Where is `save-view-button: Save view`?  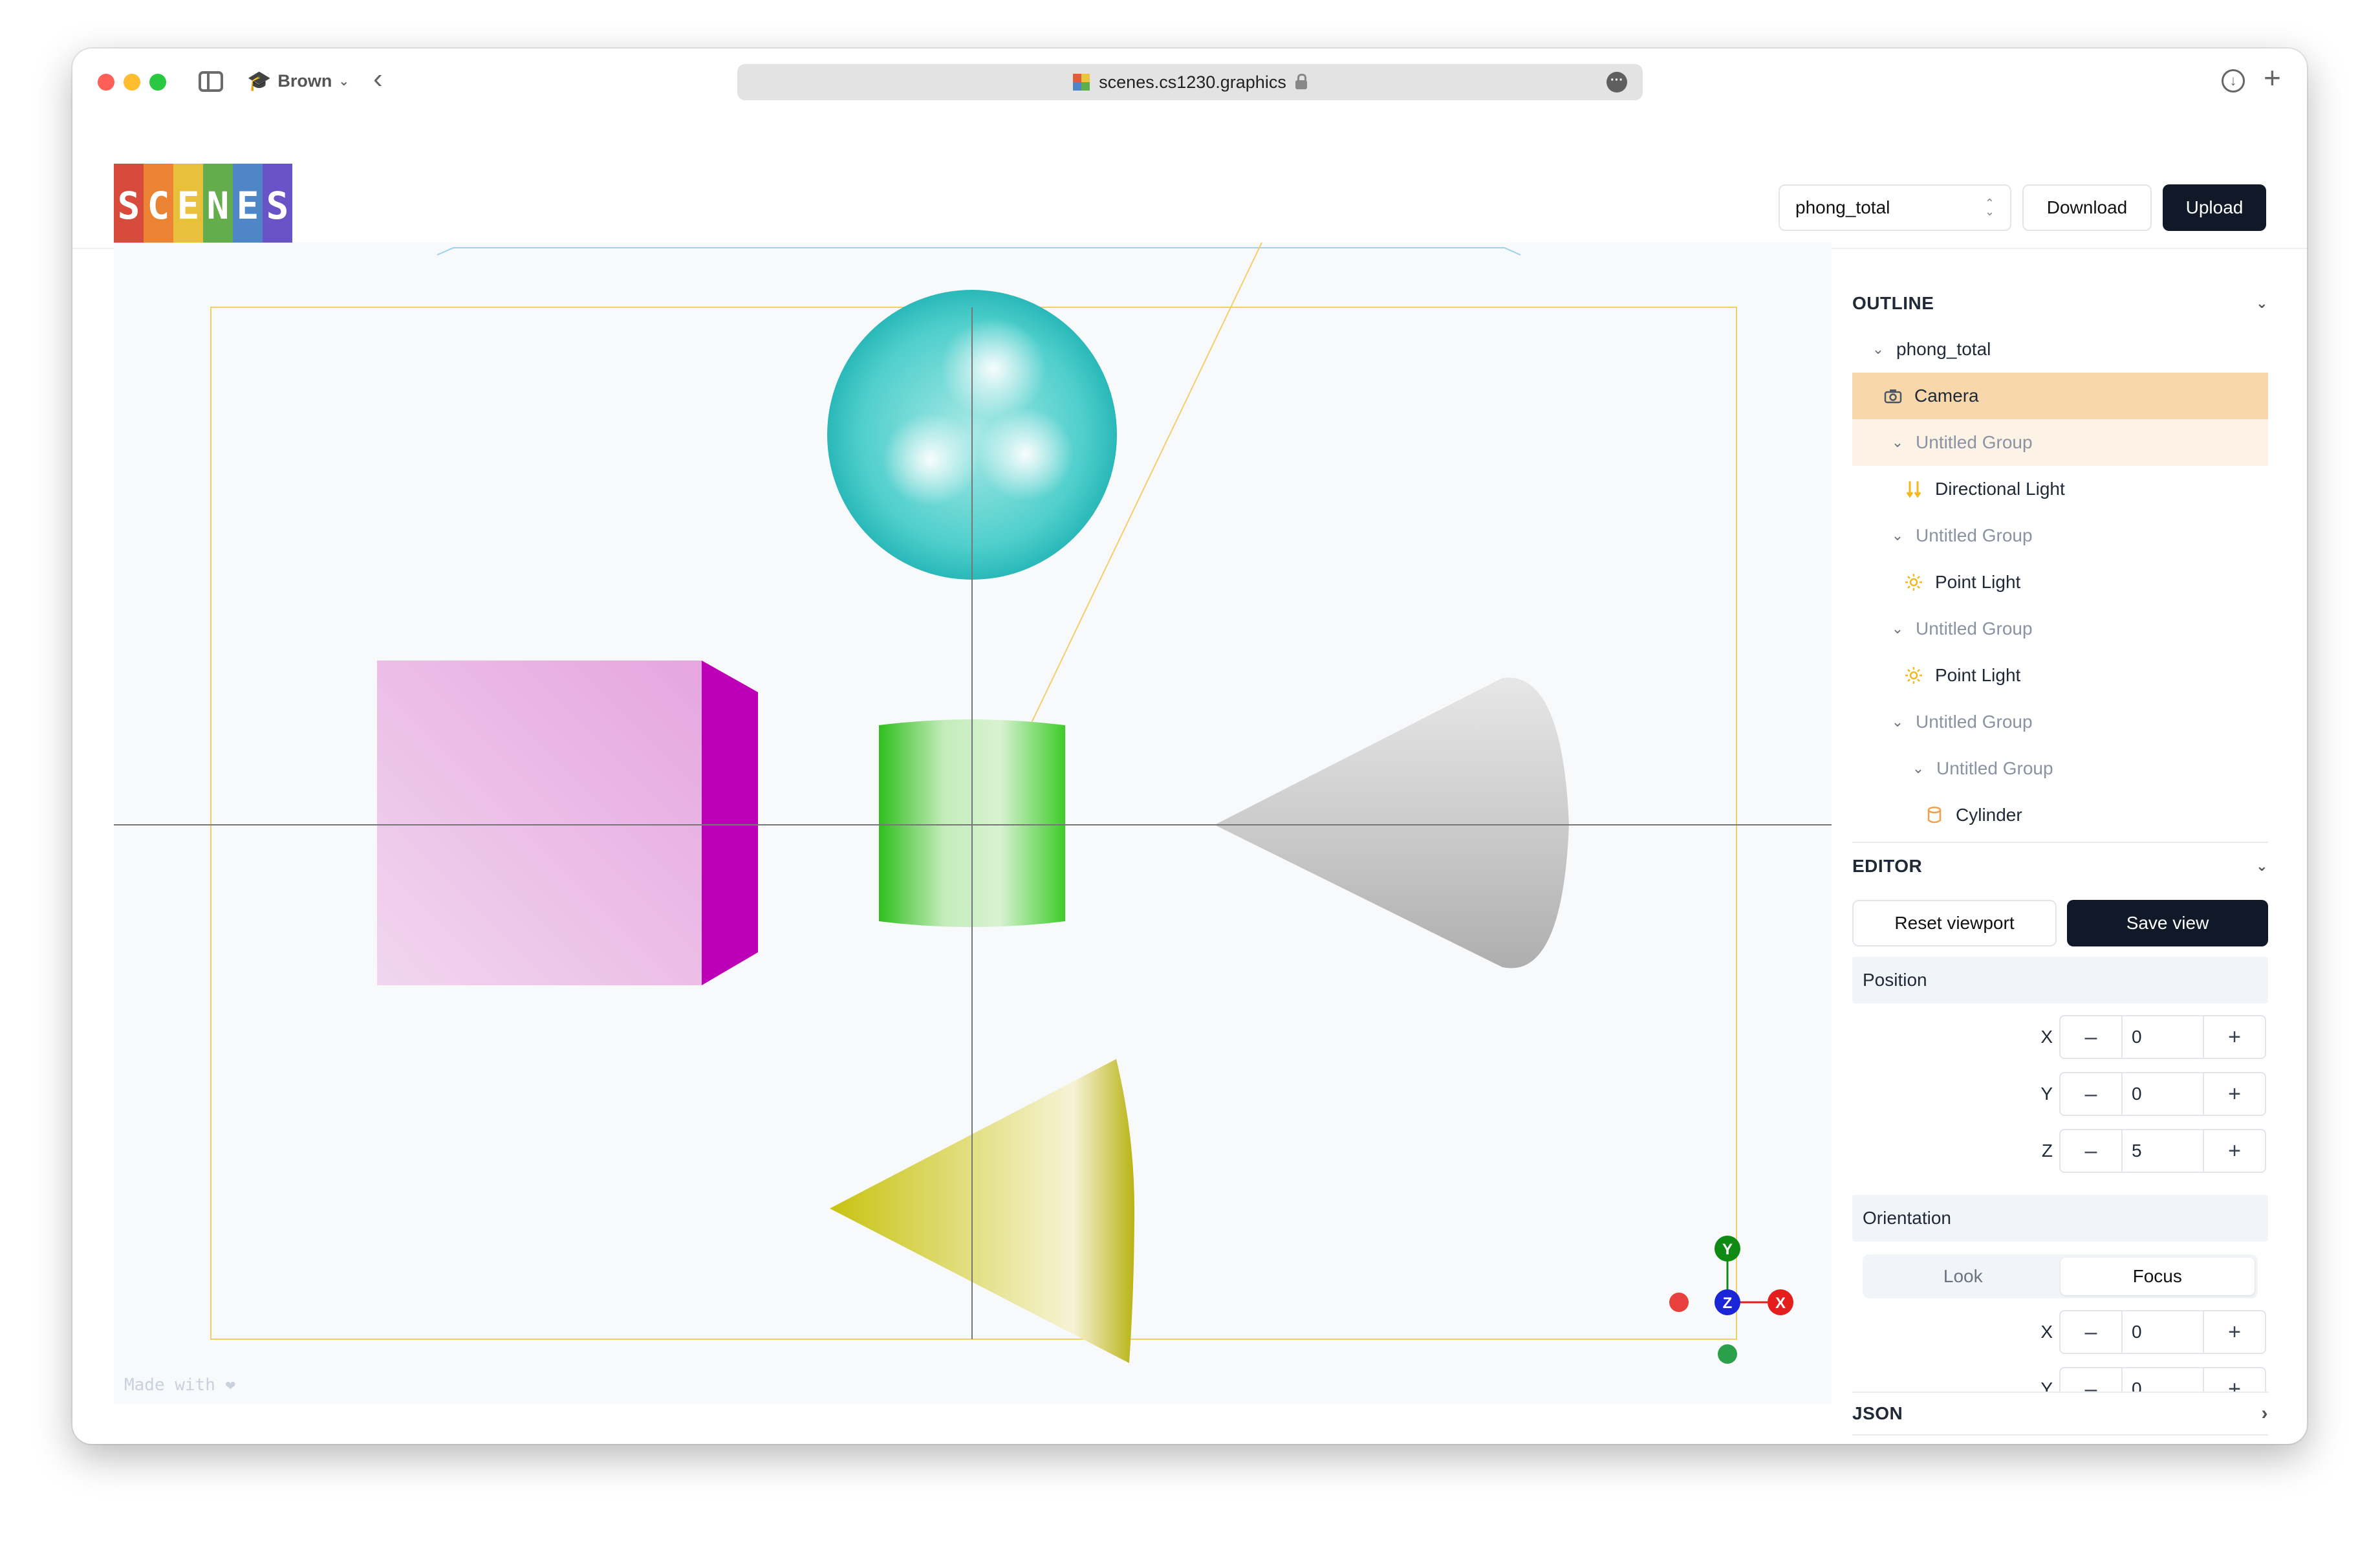
save-view-button: Save view is located at coordinates (2167, 923).